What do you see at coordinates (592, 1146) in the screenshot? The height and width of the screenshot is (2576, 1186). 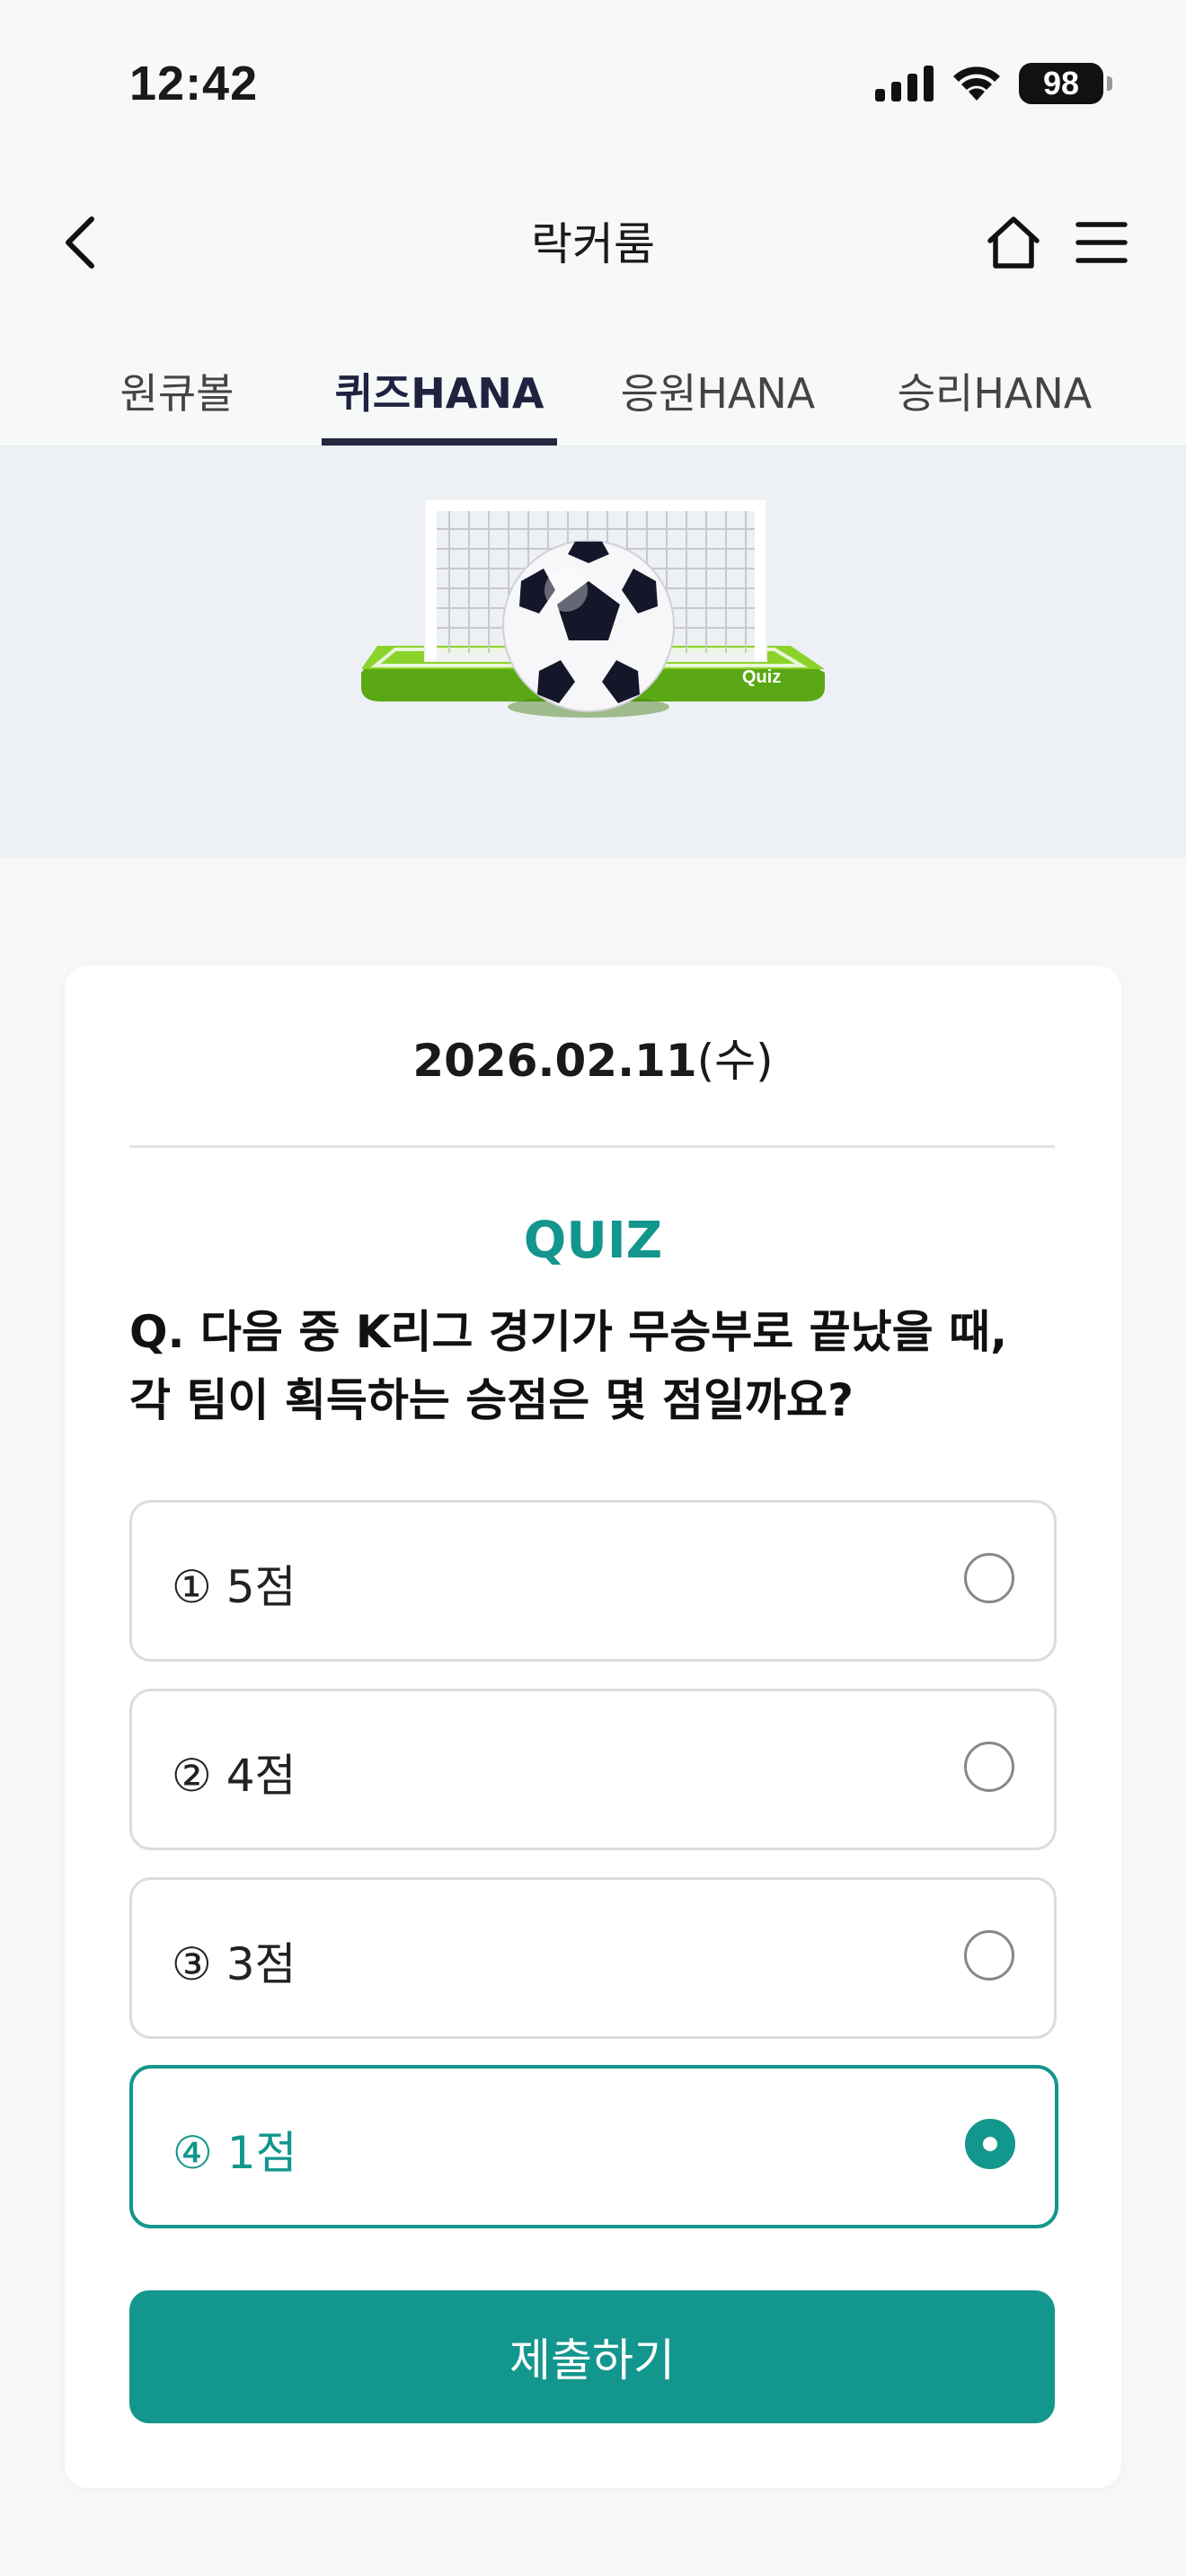 I see `divider` at bounding box center [592, 1146].